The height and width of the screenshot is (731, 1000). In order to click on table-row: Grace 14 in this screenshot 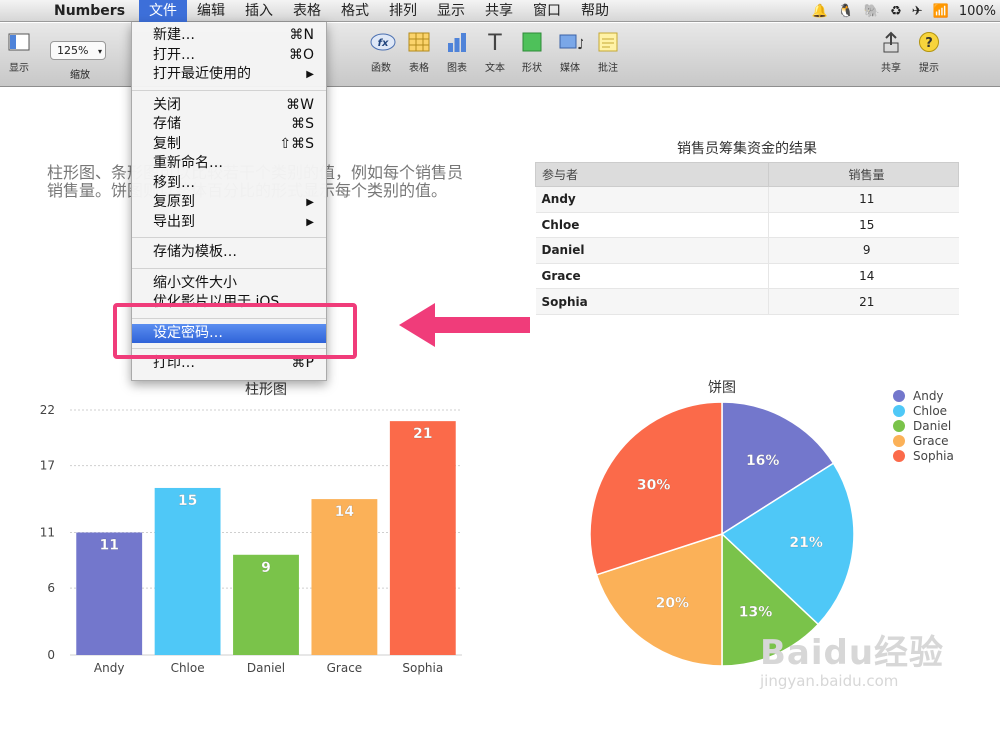, I will do `click(747, 276)`.